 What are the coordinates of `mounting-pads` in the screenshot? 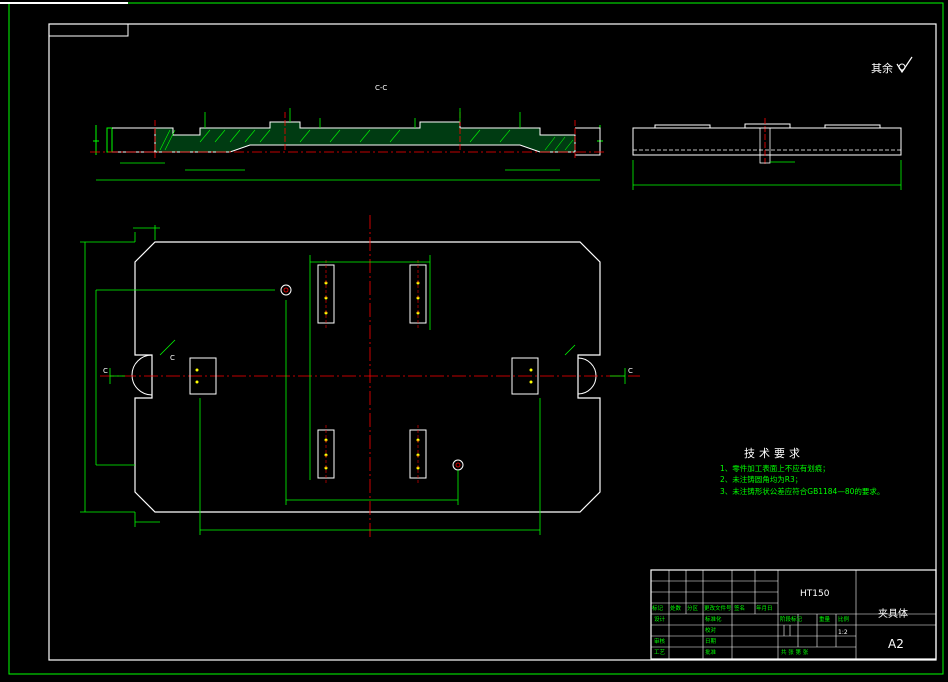 It's located at (364, 371).